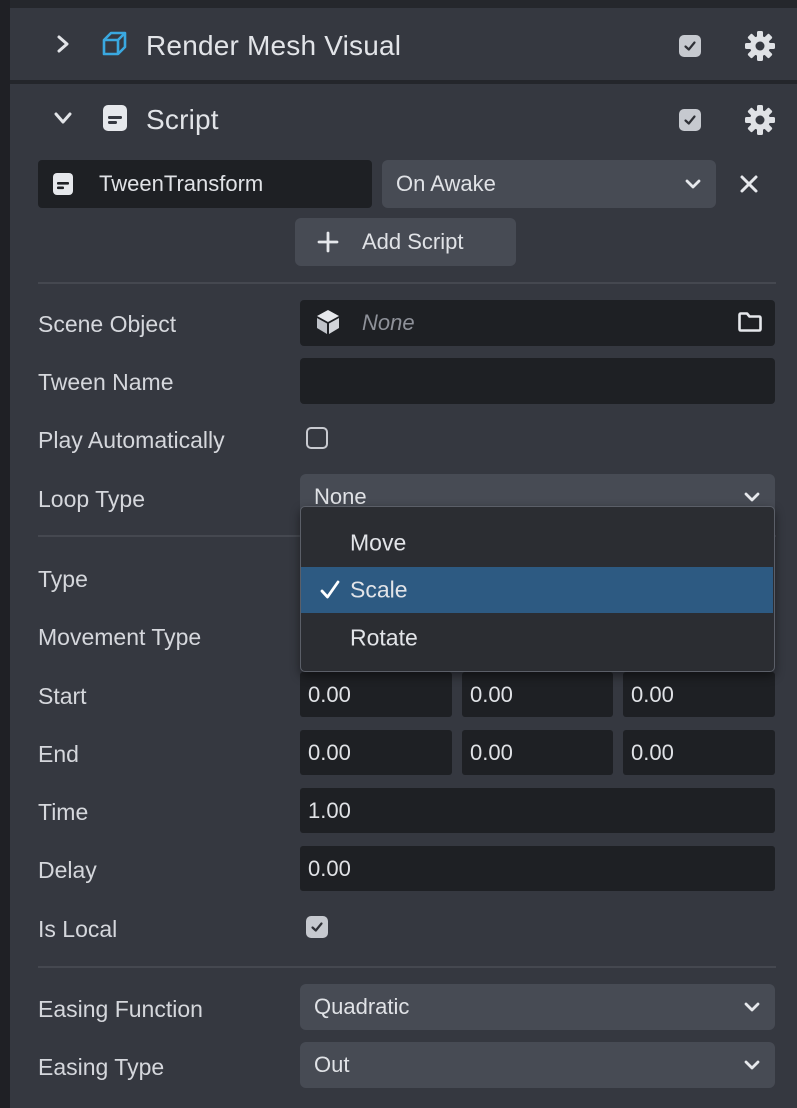 The height and width of the screenshot is (1108, 797). I want to click on easing-function-select: Quadratic, so click(537, 1007).